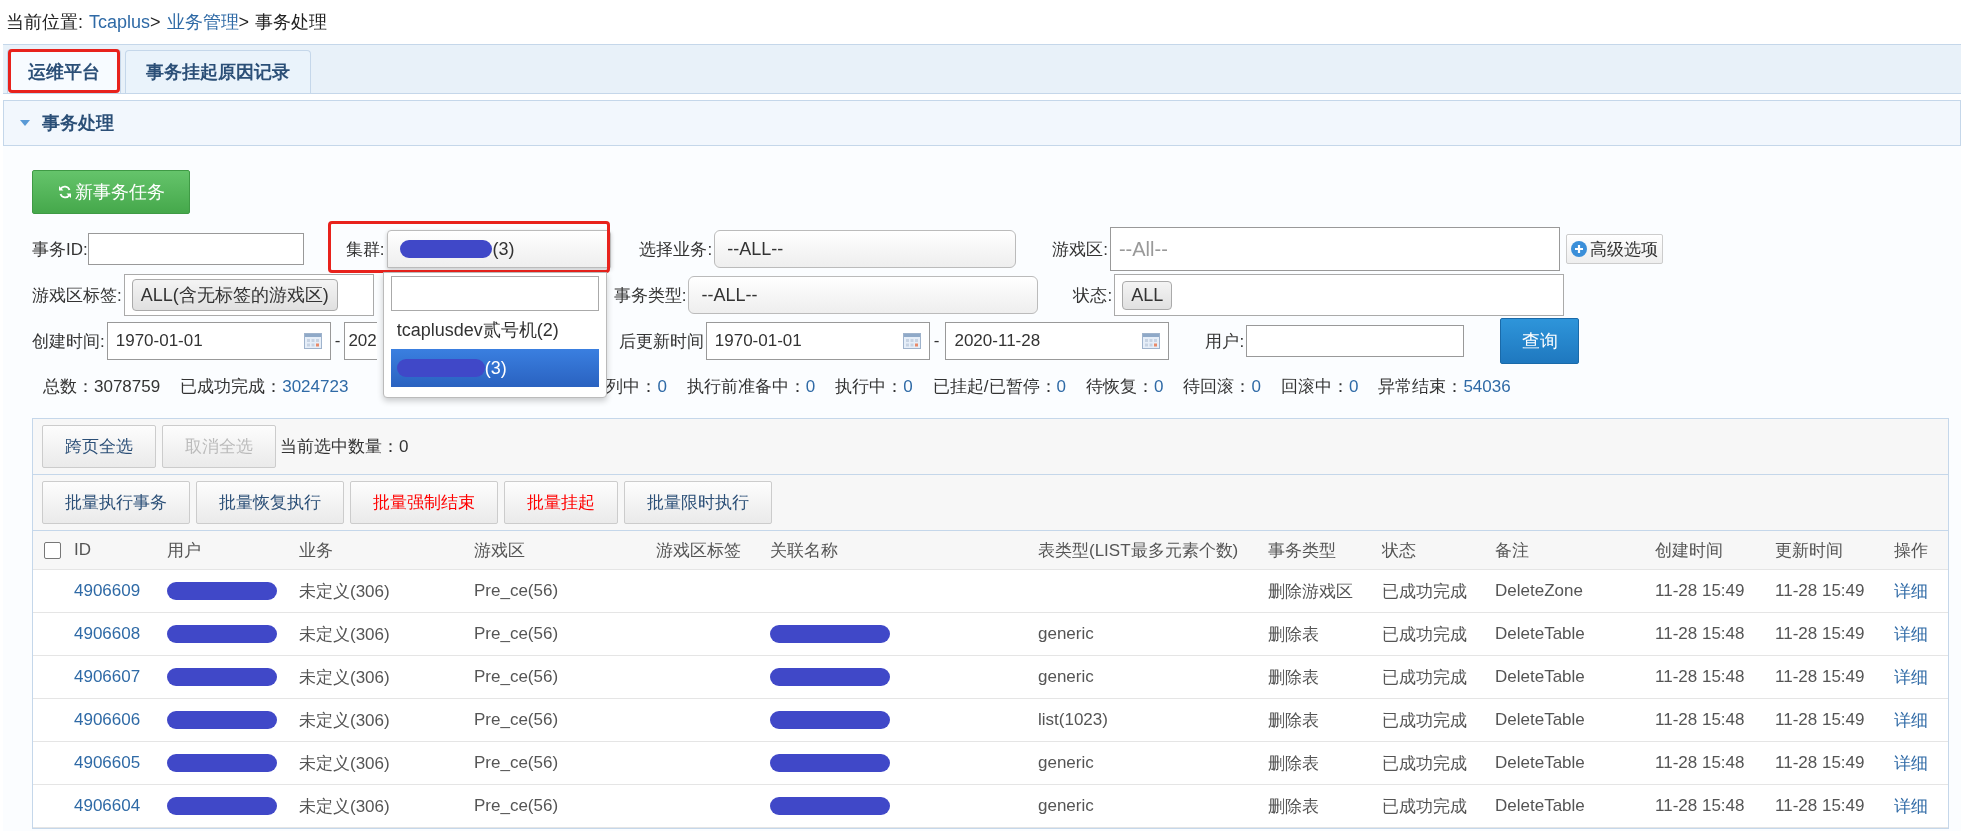  I want to click on batch-action-button: 批量强制结束, so click(424, 502).